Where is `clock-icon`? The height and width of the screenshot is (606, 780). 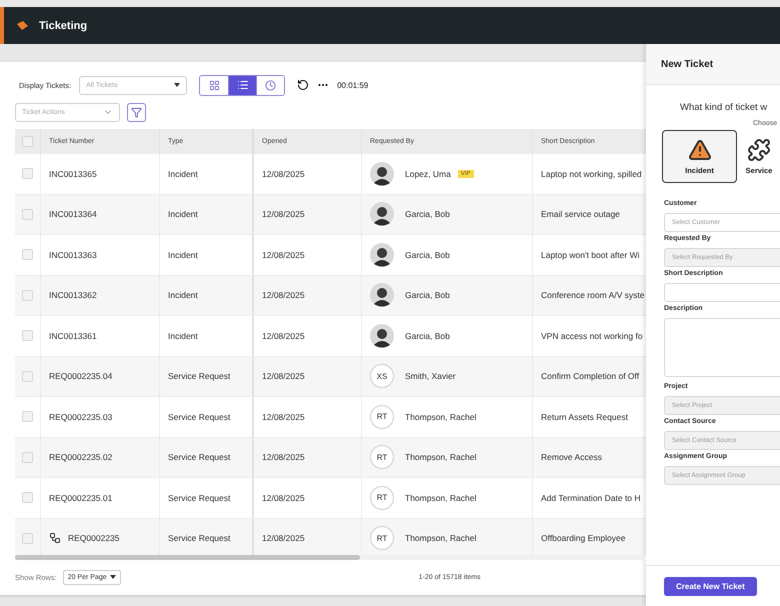
clock-icon is located at coordinates (270, 85).